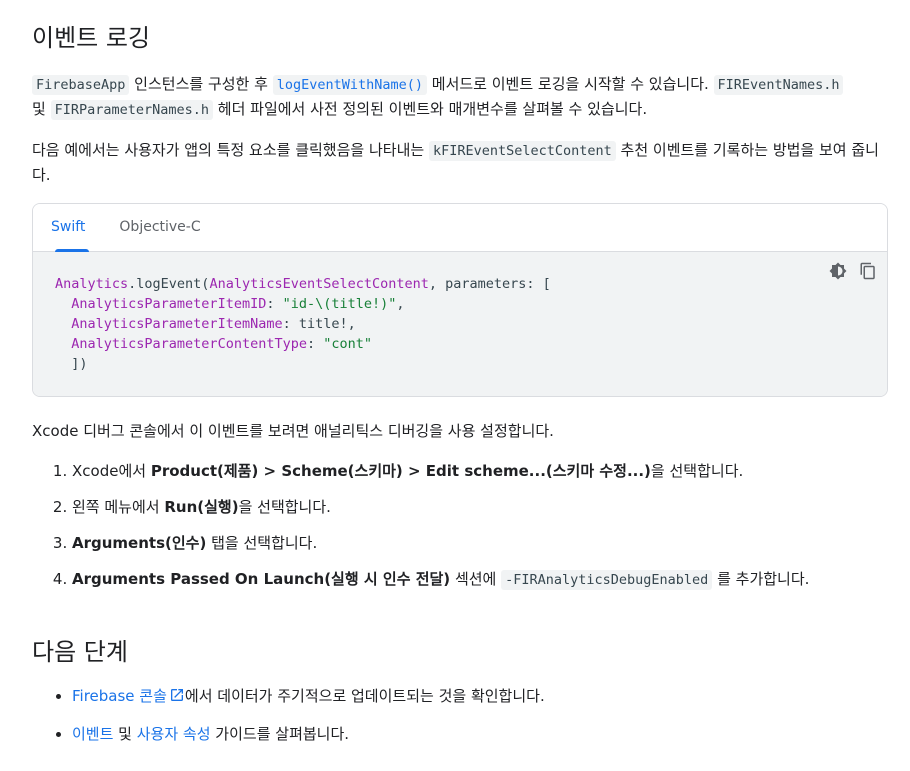  I want to click on tab-objective-c: Objective-C, so click(159, 227).